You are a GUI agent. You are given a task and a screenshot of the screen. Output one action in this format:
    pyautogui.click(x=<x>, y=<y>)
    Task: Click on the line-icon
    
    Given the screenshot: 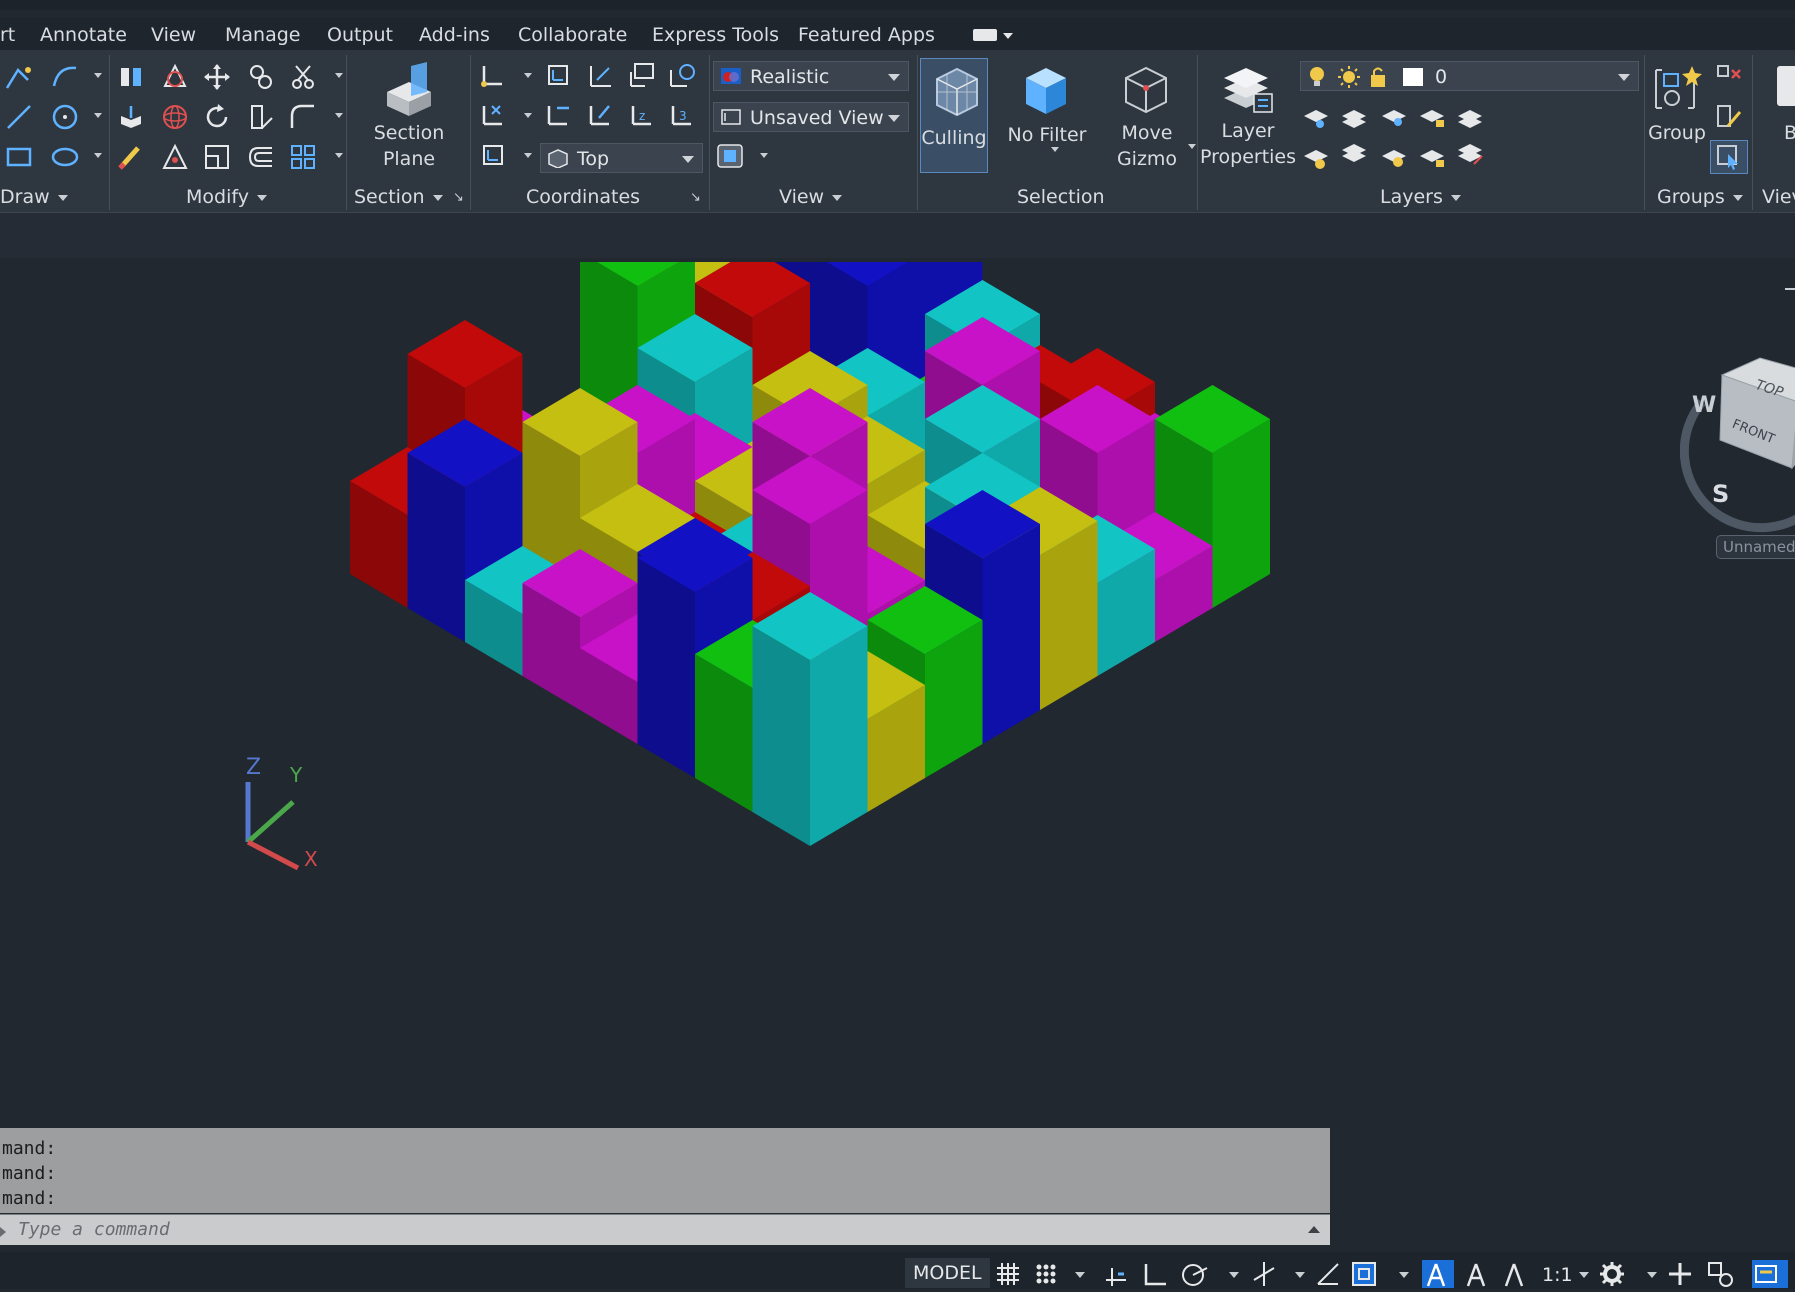 What is the action you would take?
    pyautogui.click(x=19, y=117)
    